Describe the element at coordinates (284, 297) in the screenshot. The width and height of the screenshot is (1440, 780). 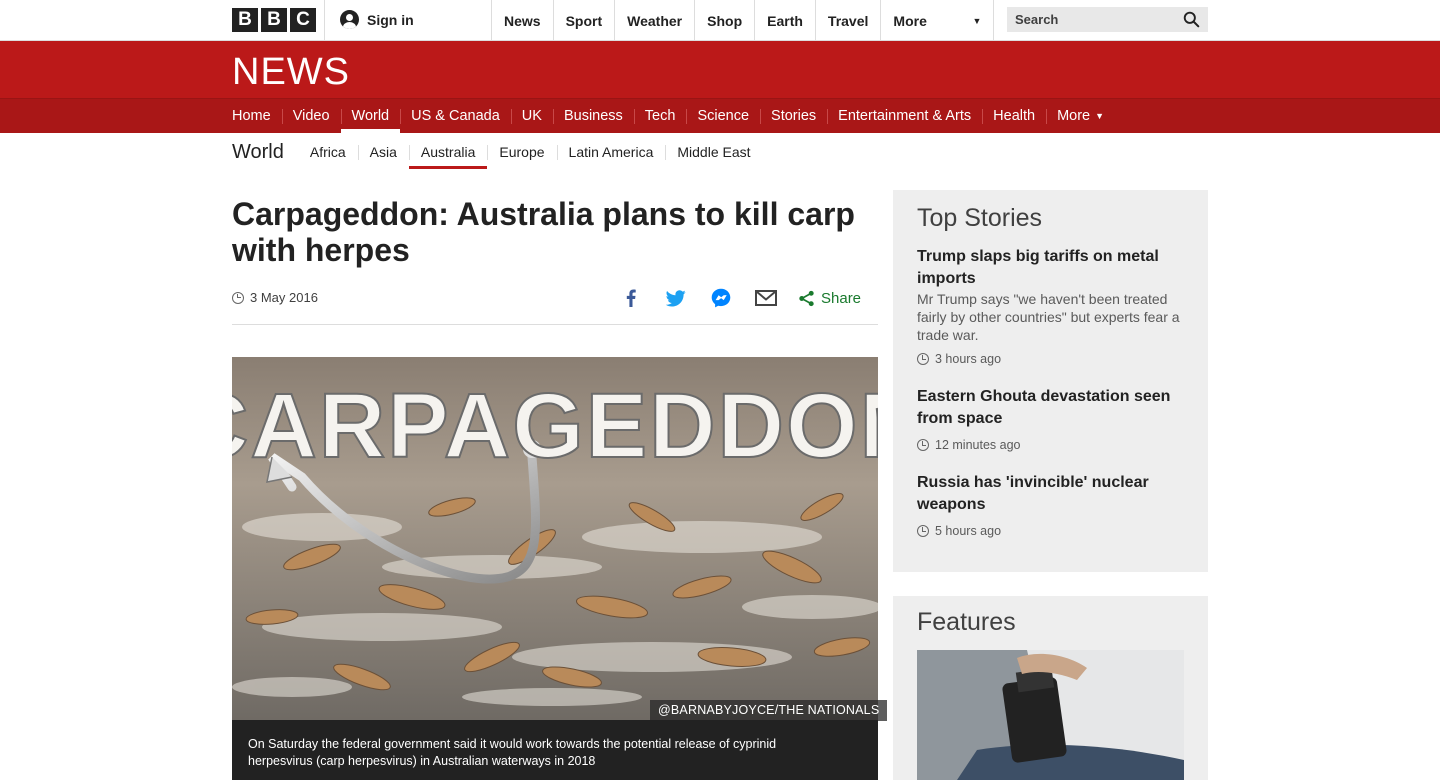
I see `article-date-text: 3 May 2016` at that location.